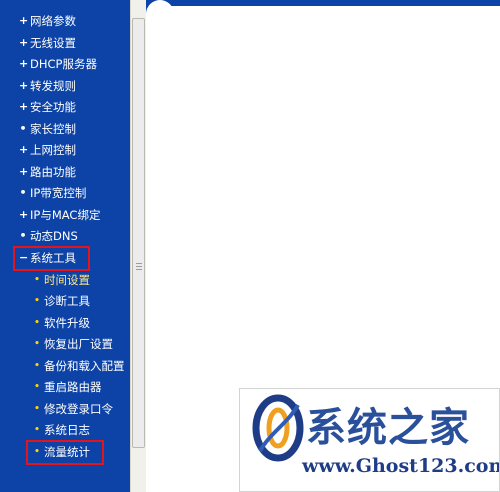 The height and width of the screenshot is (492, 500). I want to click on submenu-item-change-password: • 修改登录口令, so click(65, 409).